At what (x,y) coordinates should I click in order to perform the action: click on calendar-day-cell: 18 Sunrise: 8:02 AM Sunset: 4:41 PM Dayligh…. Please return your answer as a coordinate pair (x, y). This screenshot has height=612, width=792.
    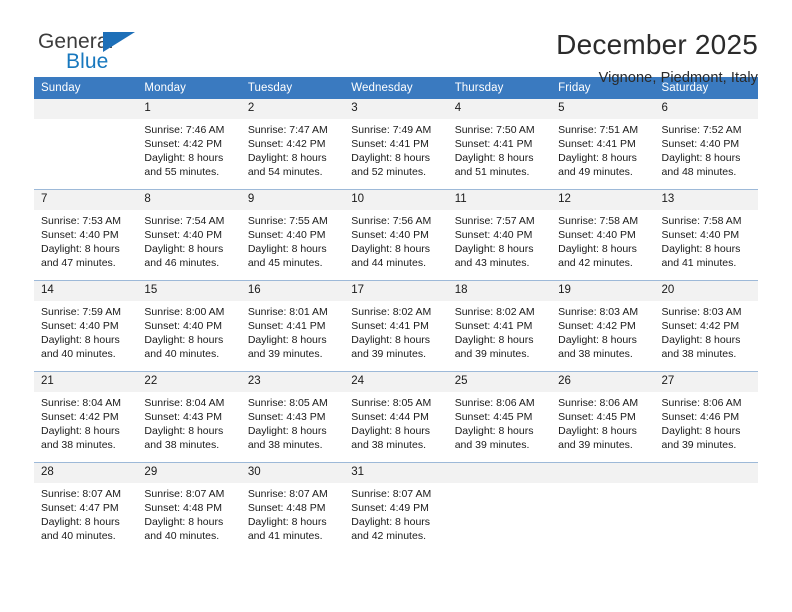
    Looking at the image, I should click on (499, 326).